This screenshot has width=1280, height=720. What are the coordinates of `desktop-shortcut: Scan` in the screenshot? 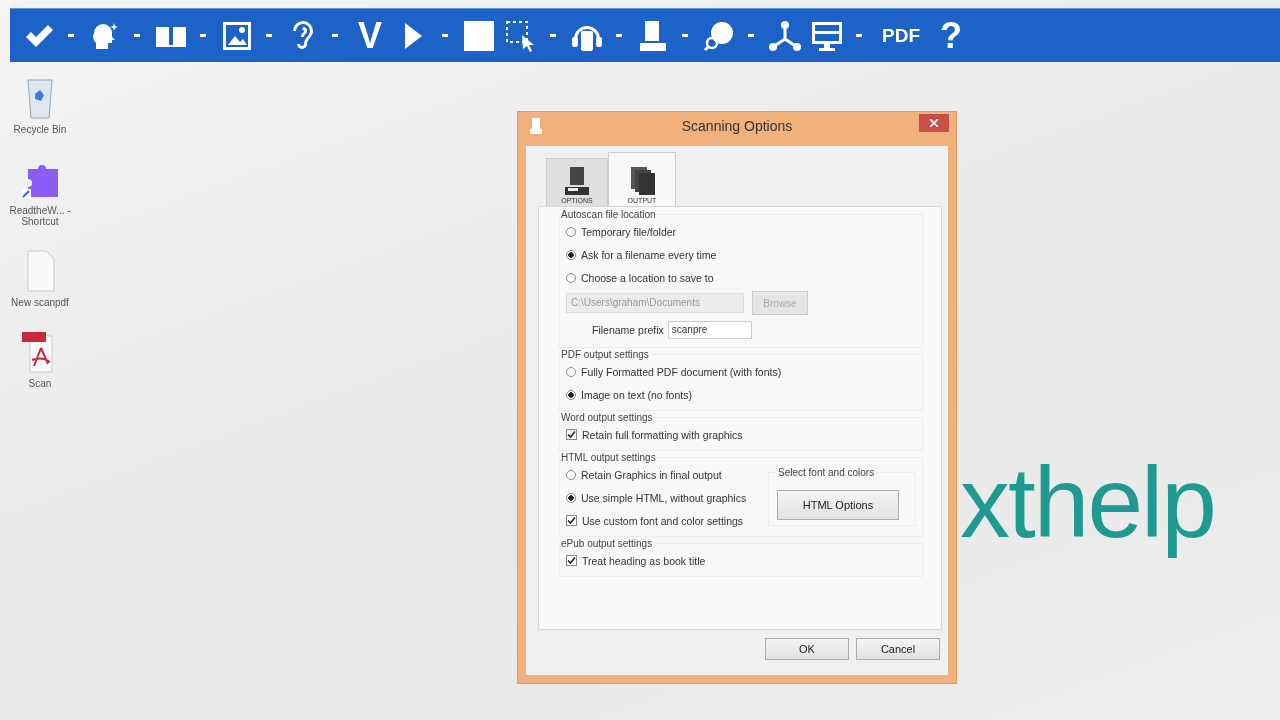 It's located at (40, 359).